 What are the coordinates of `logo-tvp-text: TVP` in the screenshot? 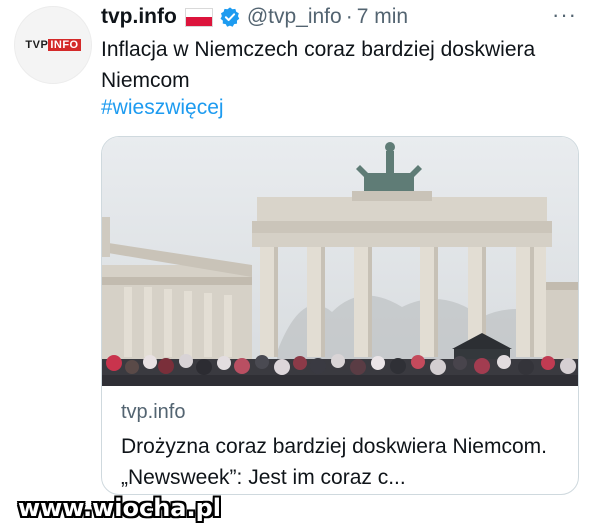 It's located at (37, 45).